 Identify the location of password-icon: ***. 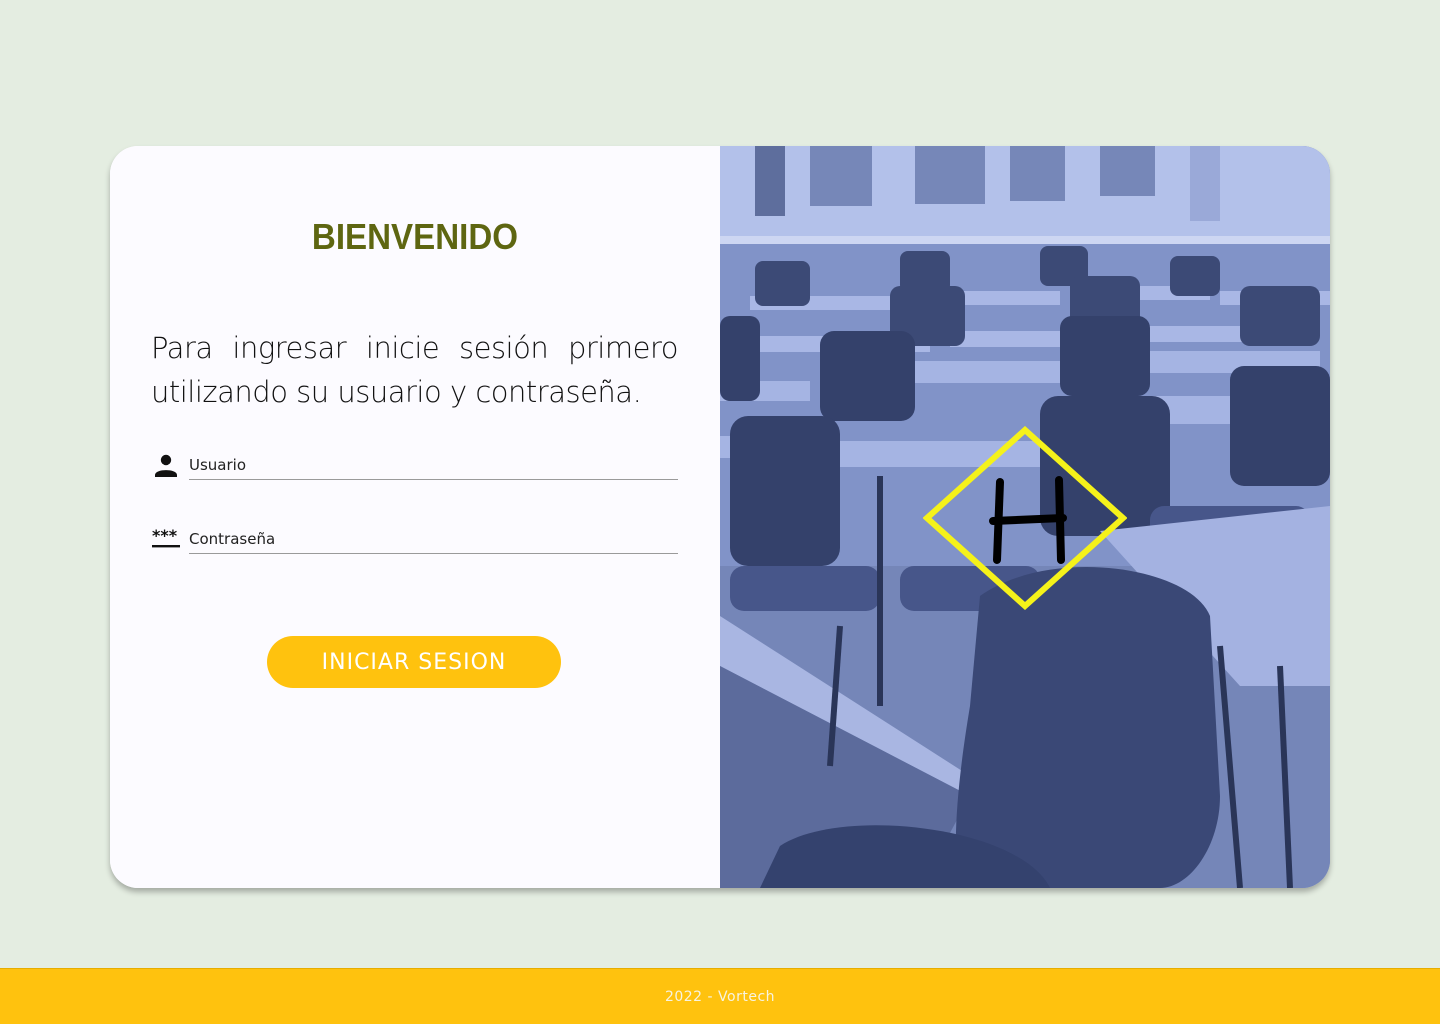
(166, 540).